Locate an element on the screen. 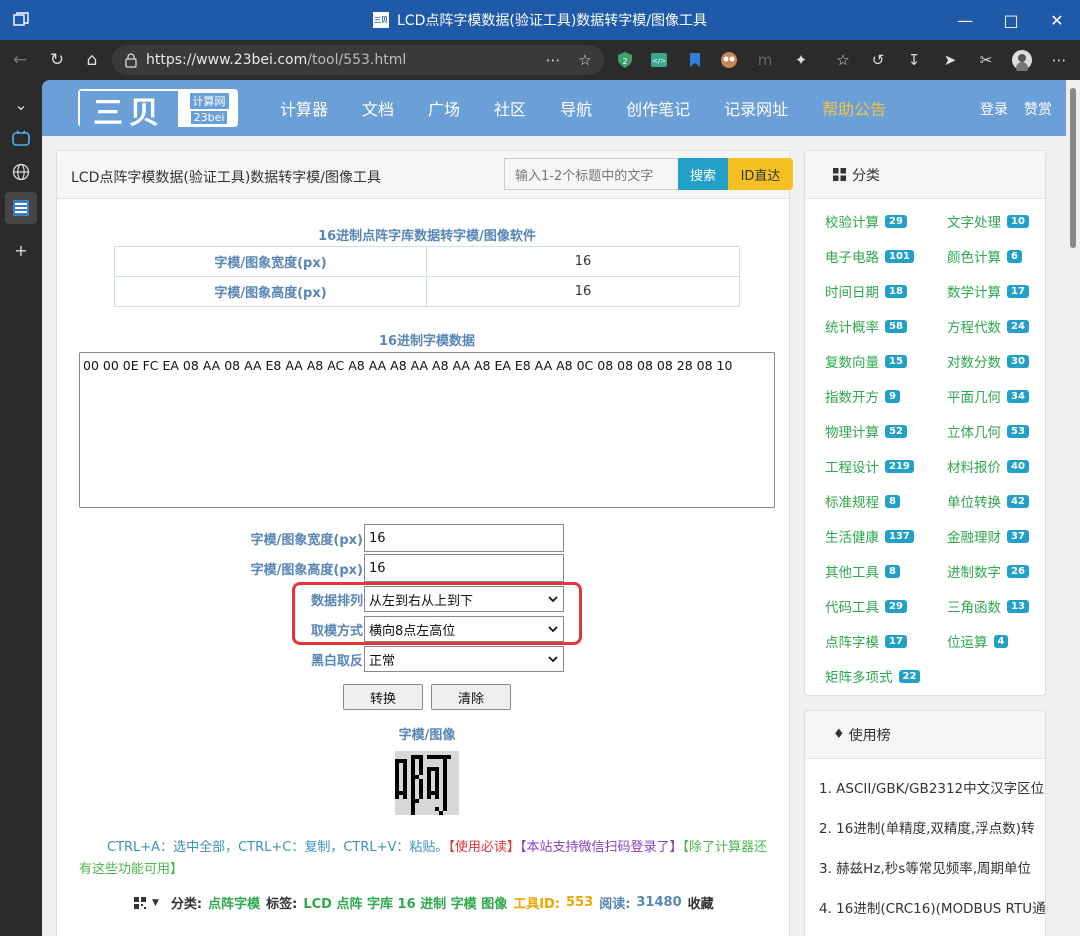 Image resolution: width=1080 pixels, height=936 pixels. convert-button: 转换 is located at coordinates (383, 697).